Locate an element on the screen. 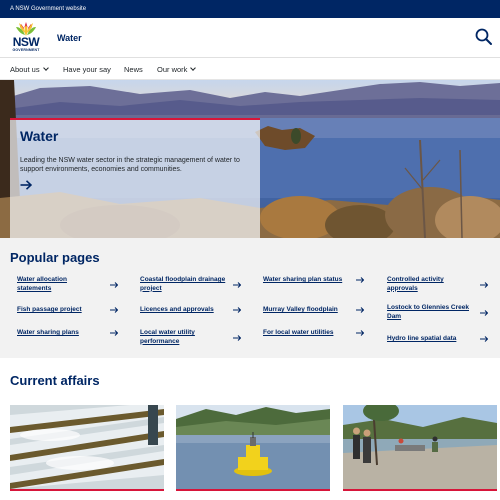  popular-link-label: Water sharing plans is located at coordinates (48, 332).